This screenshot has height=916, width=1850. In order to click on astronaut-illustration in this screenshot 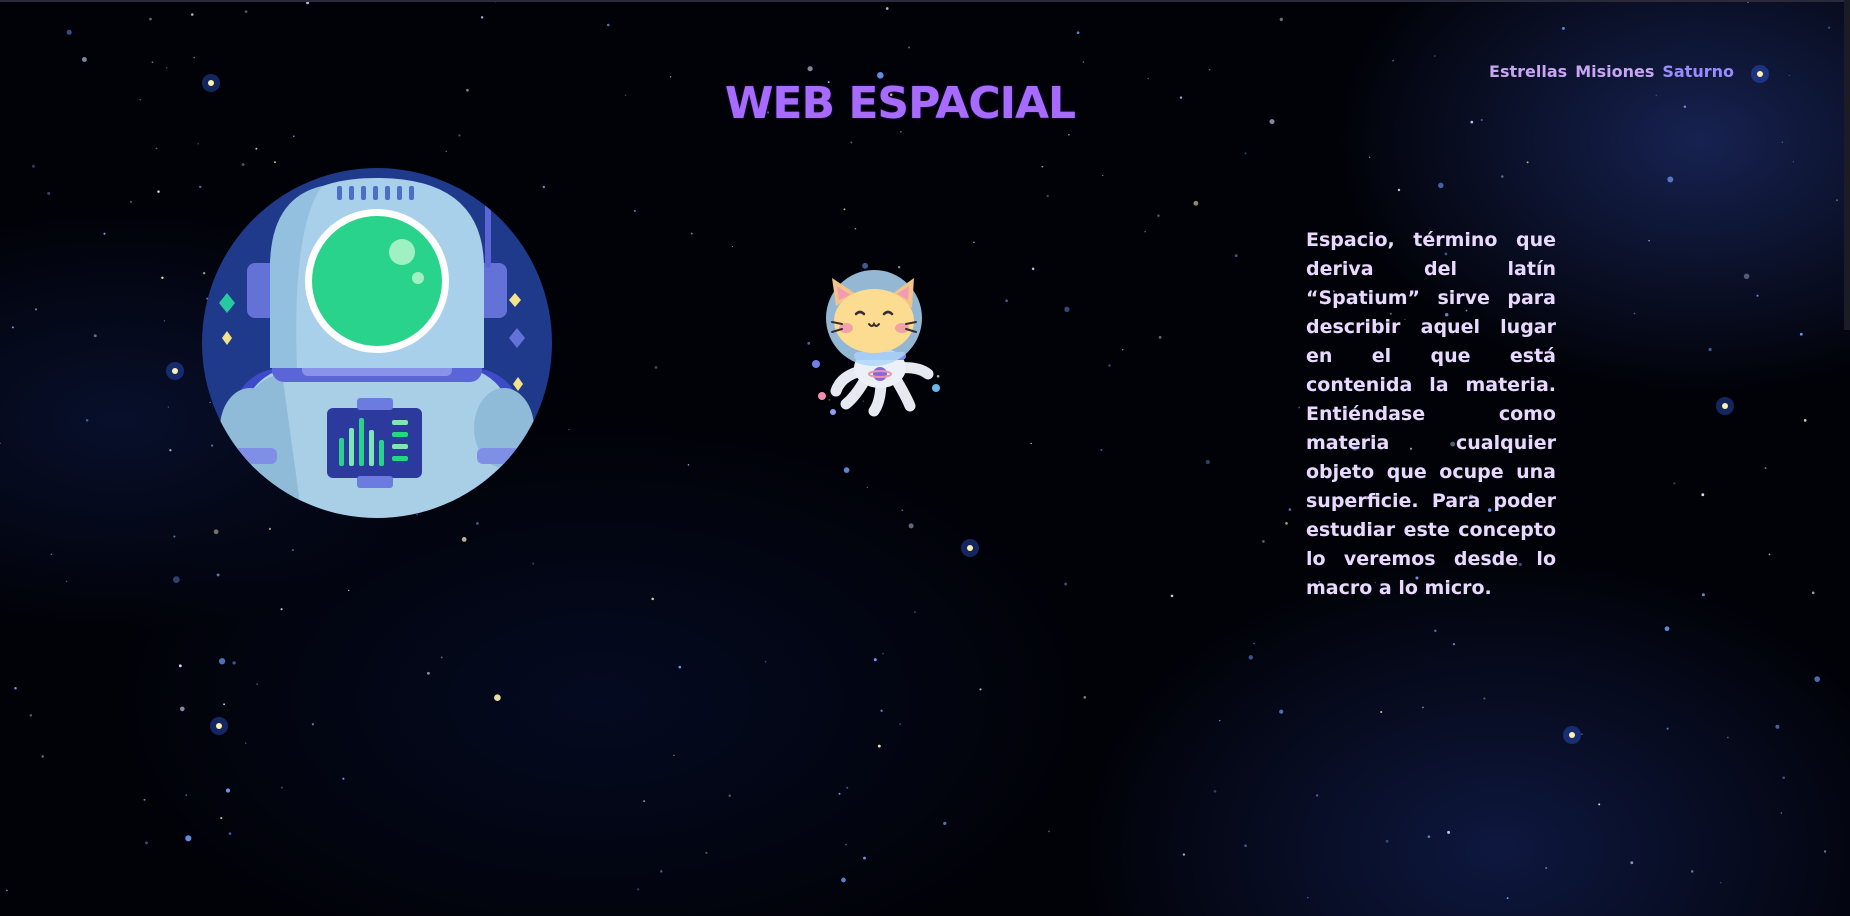, I will do `click(377, 343)`.